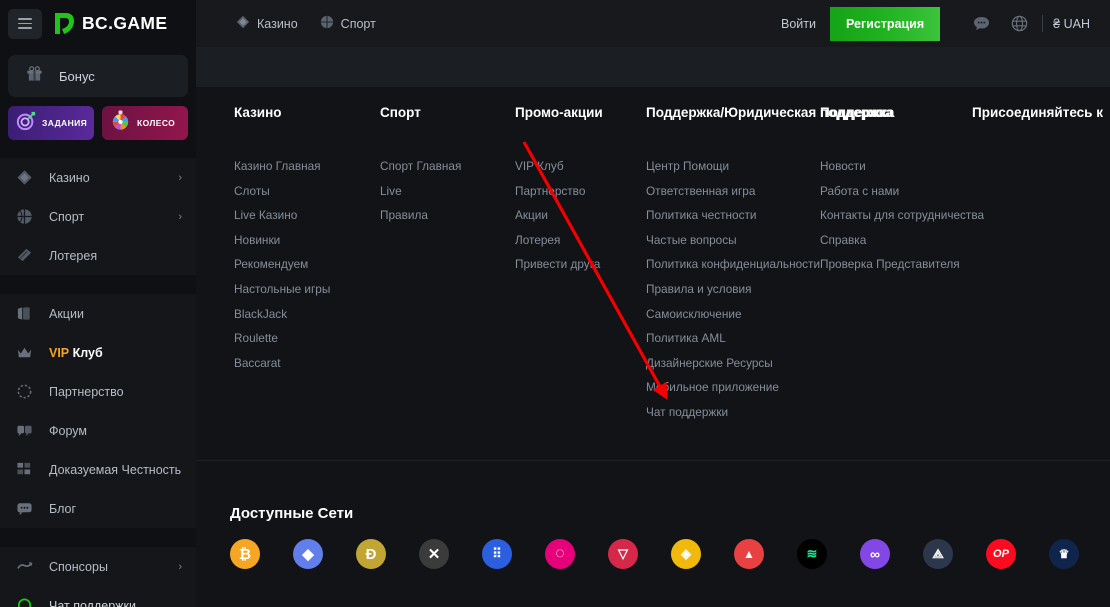 The width and height of the screenshot is (1110, 607). What do you see at coordinates (98, 123) in the screenshot?
I see `sidebar-promo-row: ЗАДАНИЯ КОЛЕСО` at bounding box center [98, 123].